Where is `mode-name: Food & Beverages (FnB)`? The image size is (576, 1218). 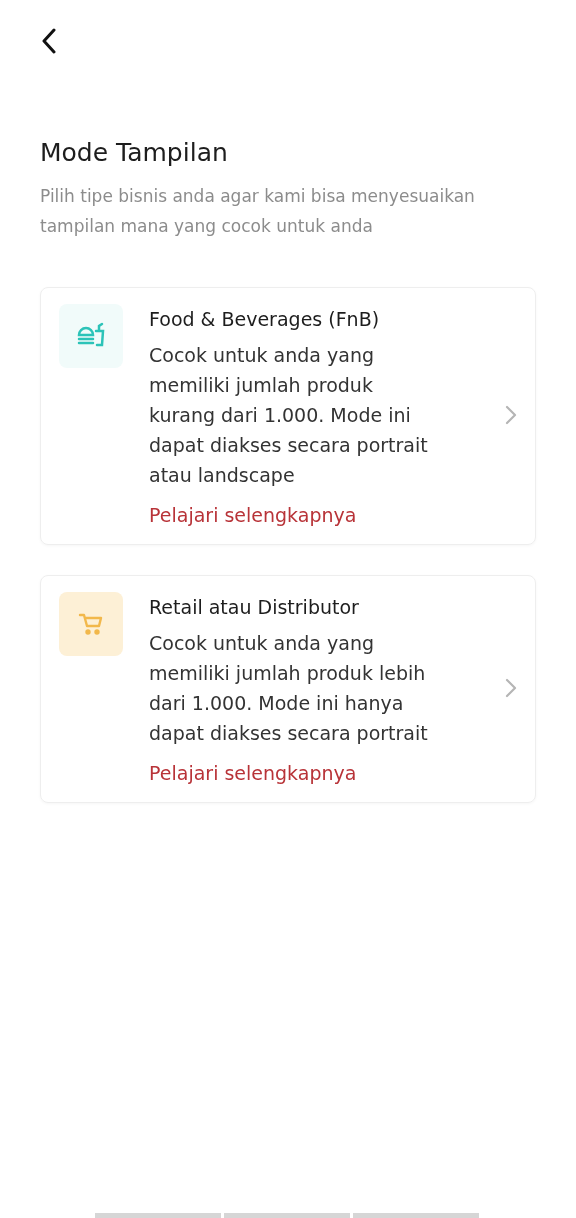 mode-name: Food & Beverages (FnB) is located at coordinates (265, 319).